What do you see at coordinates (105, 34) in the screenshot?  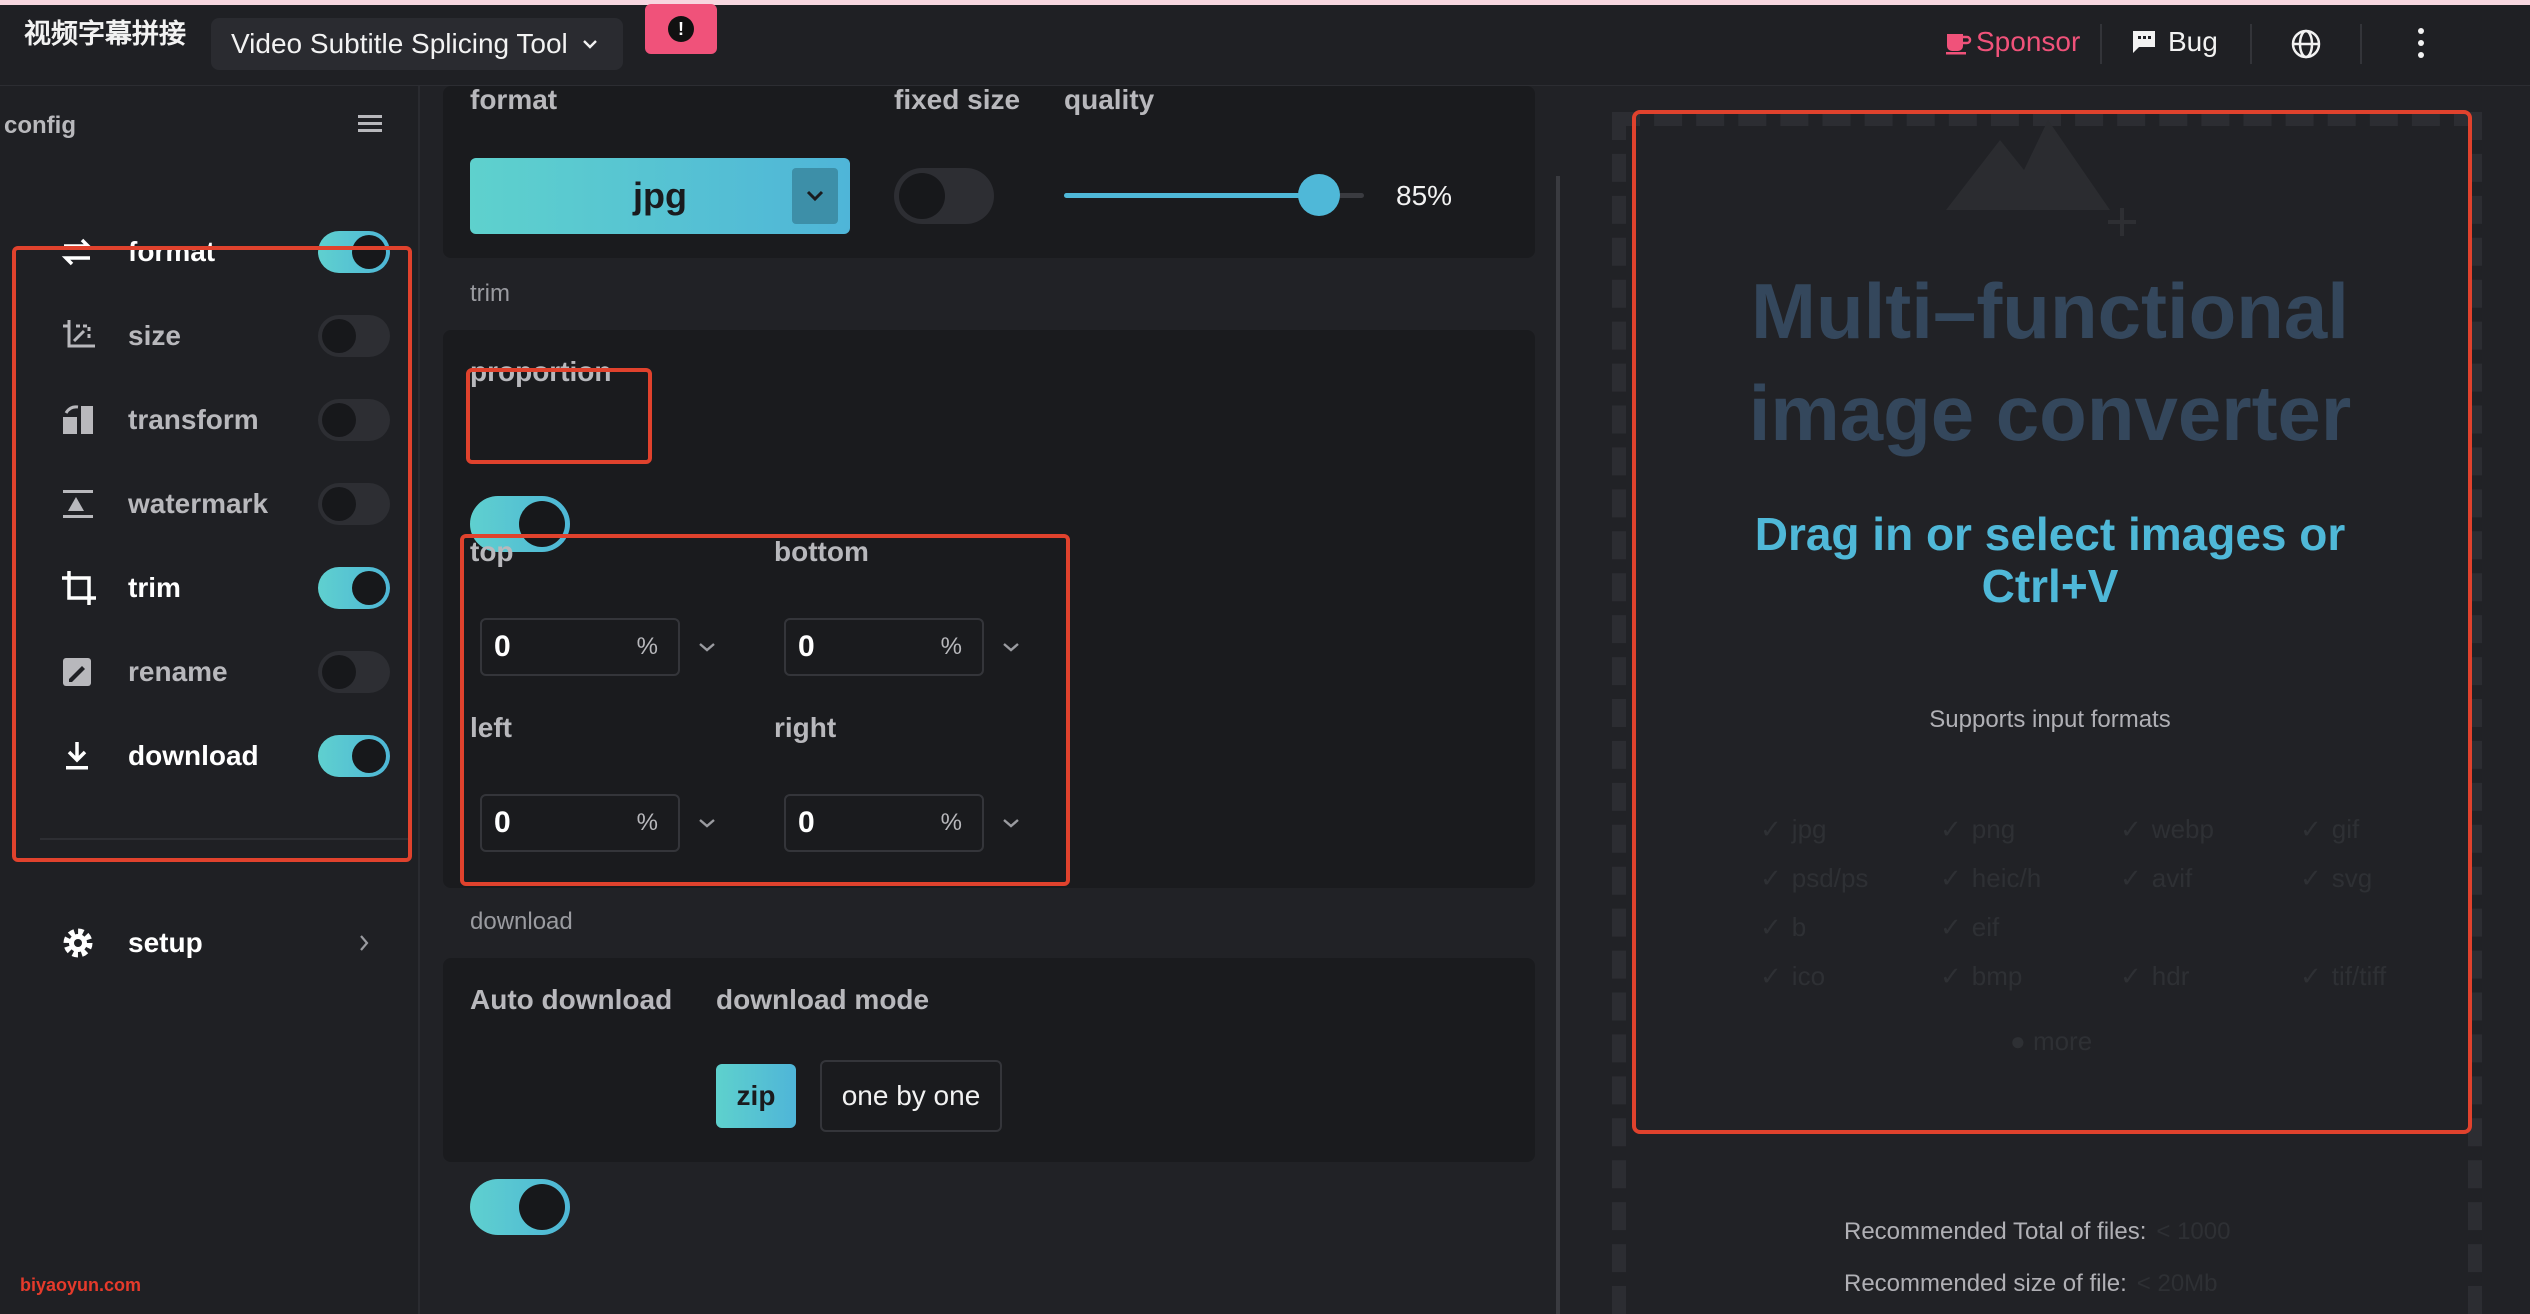 I see `brand-title: 视频字幕拼接` at bounding box center [105, 34].